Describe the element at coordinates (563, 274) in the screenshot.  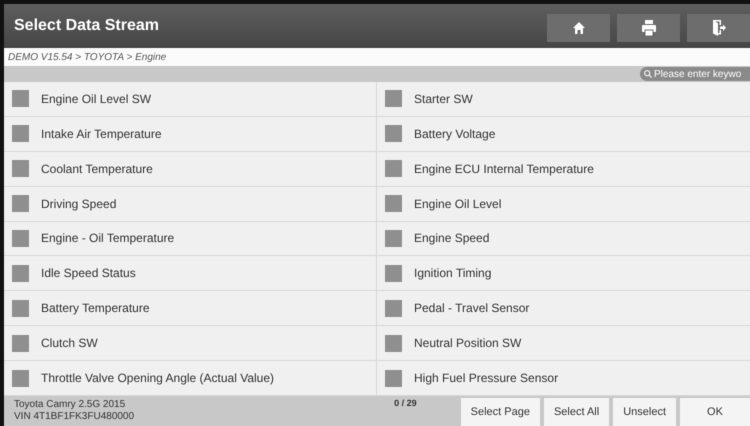
I see `data-stream-item: Ignition Timing` at that location.